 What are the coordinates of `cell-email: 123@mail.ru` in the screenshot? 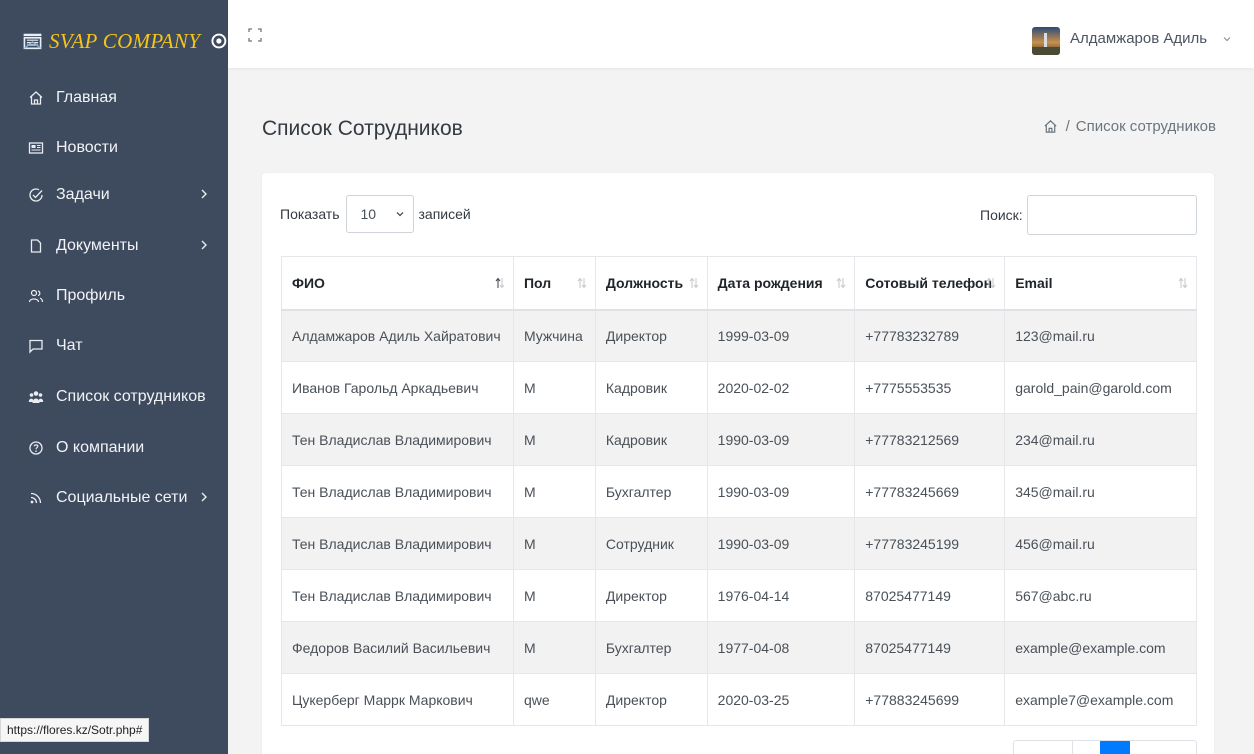 It's located at (1100, 335).